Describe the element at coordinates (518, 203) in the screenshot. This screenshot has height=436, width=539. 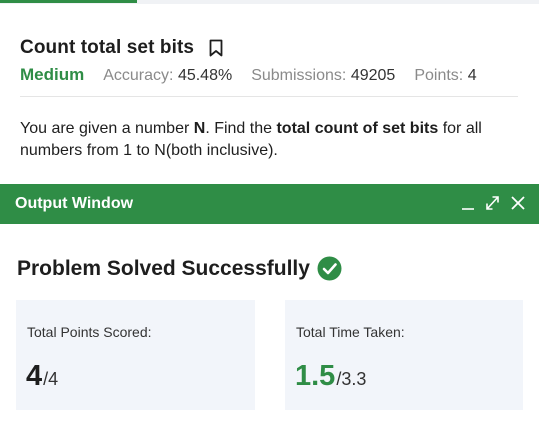
I see `close-icon` at that location.